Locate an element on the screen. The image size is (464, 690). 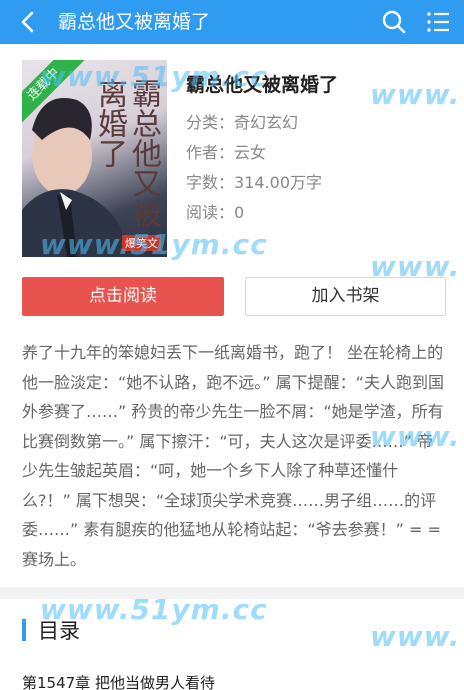
book-category: 分类：奇幻玄幻 is located at coordinates (242, 121).